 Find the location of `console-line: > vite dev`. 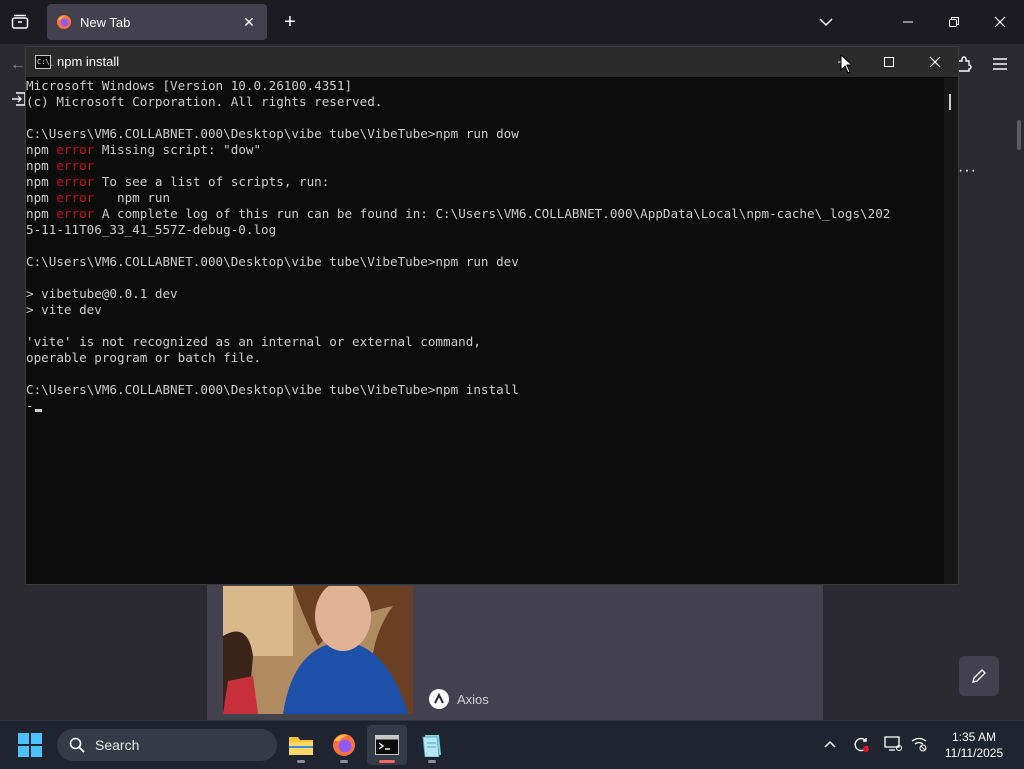

console-line: > vite dev is located at coordinates (64, 310).